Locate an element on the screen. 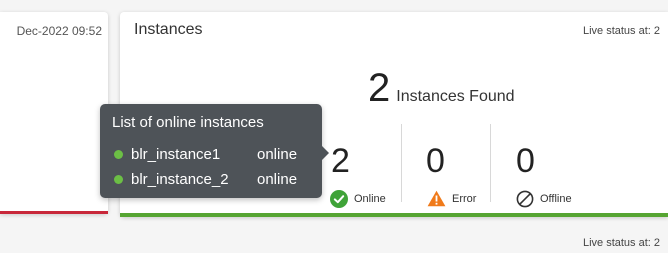 This screenshot has height=253, width=668. offline-label: Offline is located at coordinates (556, 199).